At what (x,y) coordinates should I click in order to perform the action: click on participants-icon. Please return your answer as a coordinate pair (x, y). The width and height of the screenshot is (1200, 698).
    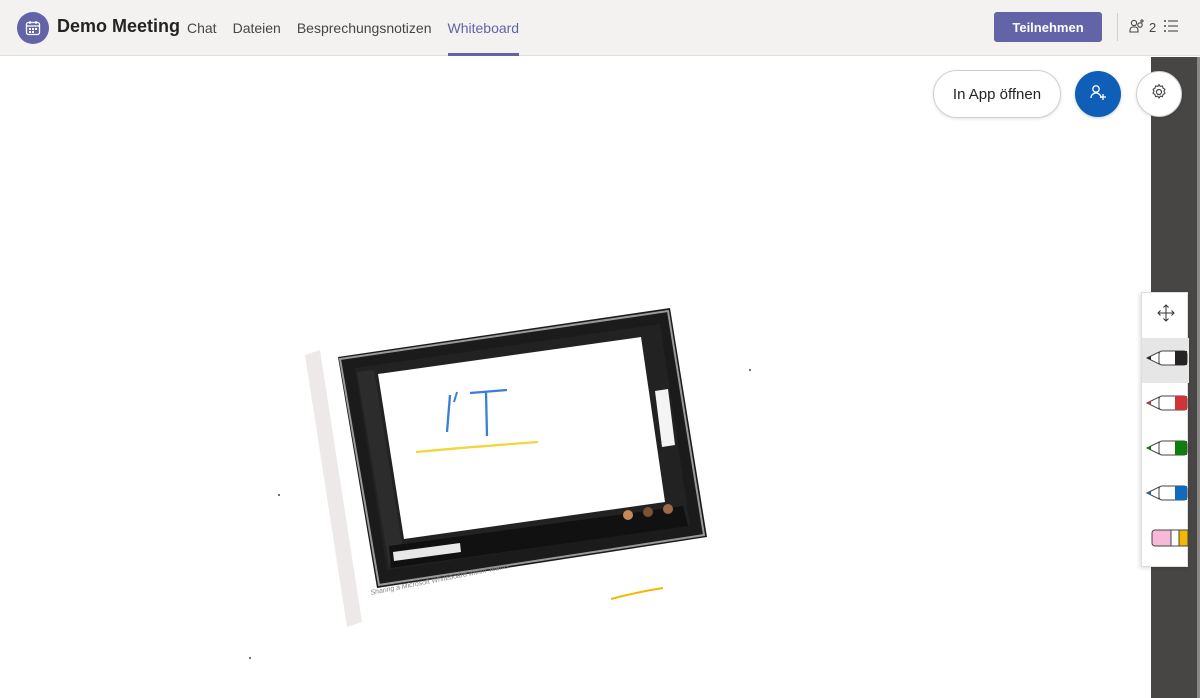
    Looking at the image, I should click on (1138, 27).